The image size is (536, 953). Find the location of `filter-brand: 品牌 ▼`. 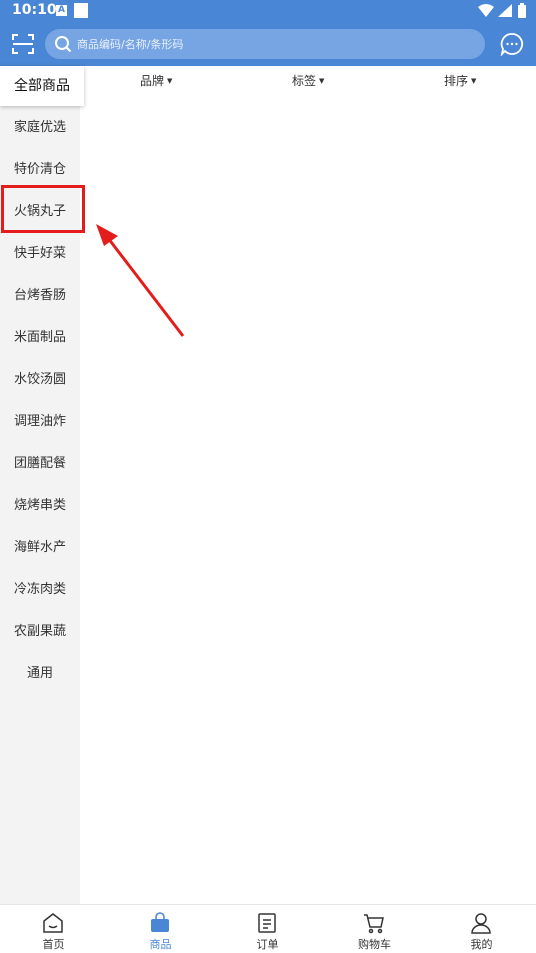

filter-brand: 品牌 ▼ is located at coordinates (156, 80).